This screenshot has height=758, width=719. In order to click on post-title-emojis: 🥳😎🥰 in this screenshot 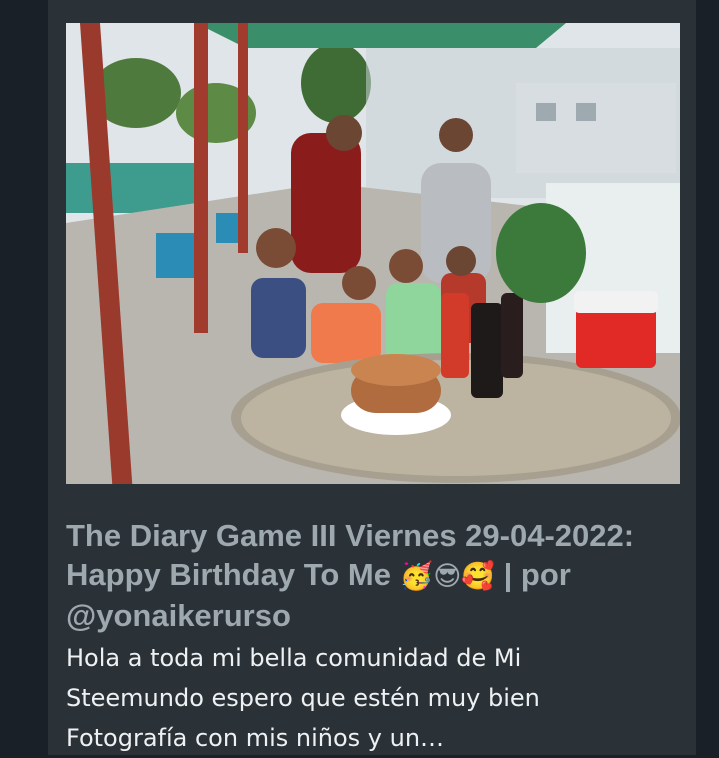, I will do `click(447, 576)`.